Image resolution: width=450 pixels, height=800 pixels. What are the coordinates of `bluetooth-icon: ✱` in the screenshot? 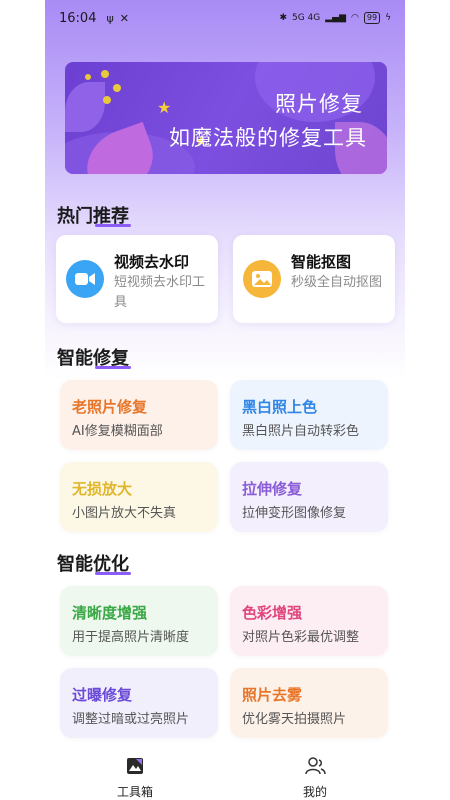 It's located at (283, 18).